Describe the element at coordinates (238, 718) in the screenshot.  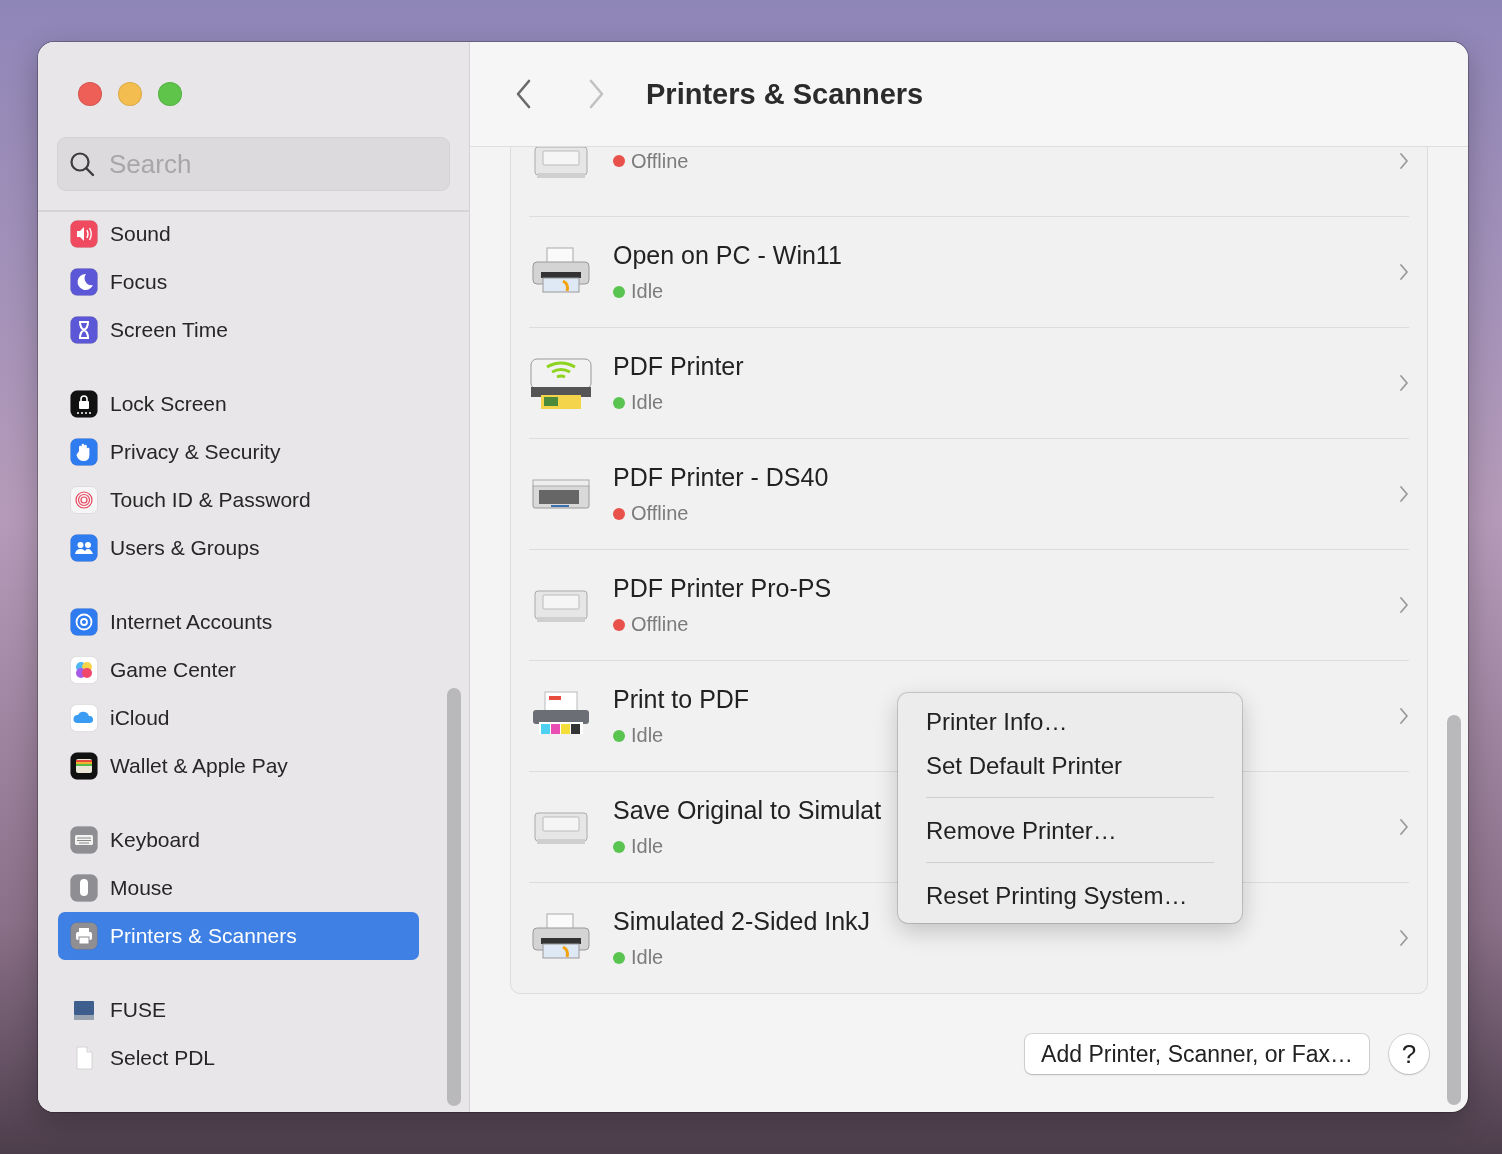
I see `sidebar-item: iCloud` at that location.